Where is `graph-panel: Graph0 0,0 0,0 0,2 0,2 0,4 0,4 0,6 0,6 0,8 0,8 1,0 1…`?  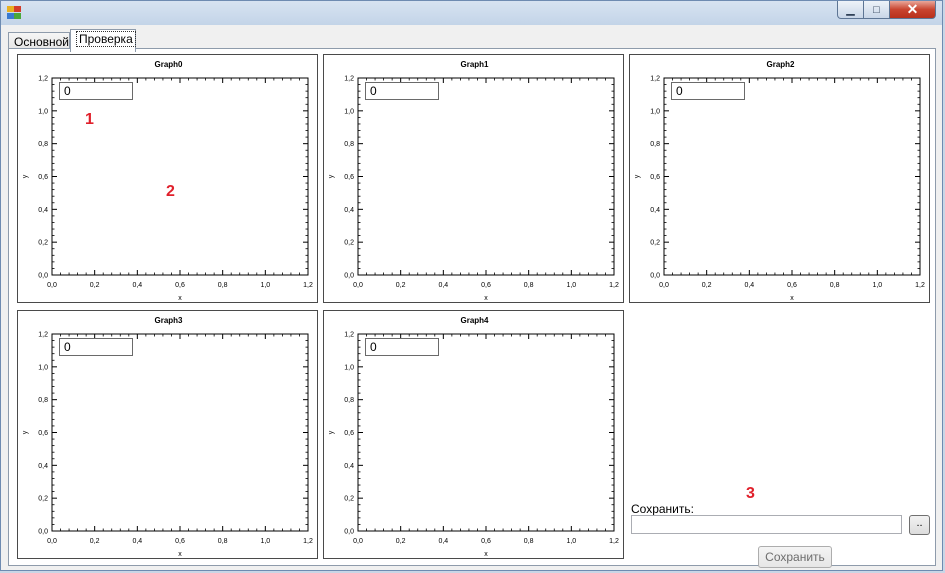
graph-panel: Graph0 0,0 0,0 0,2 0,2 0,4 0,4 0,6 0,6 0,8 0,8 1,0 1… is located at coordinates (167, 178).